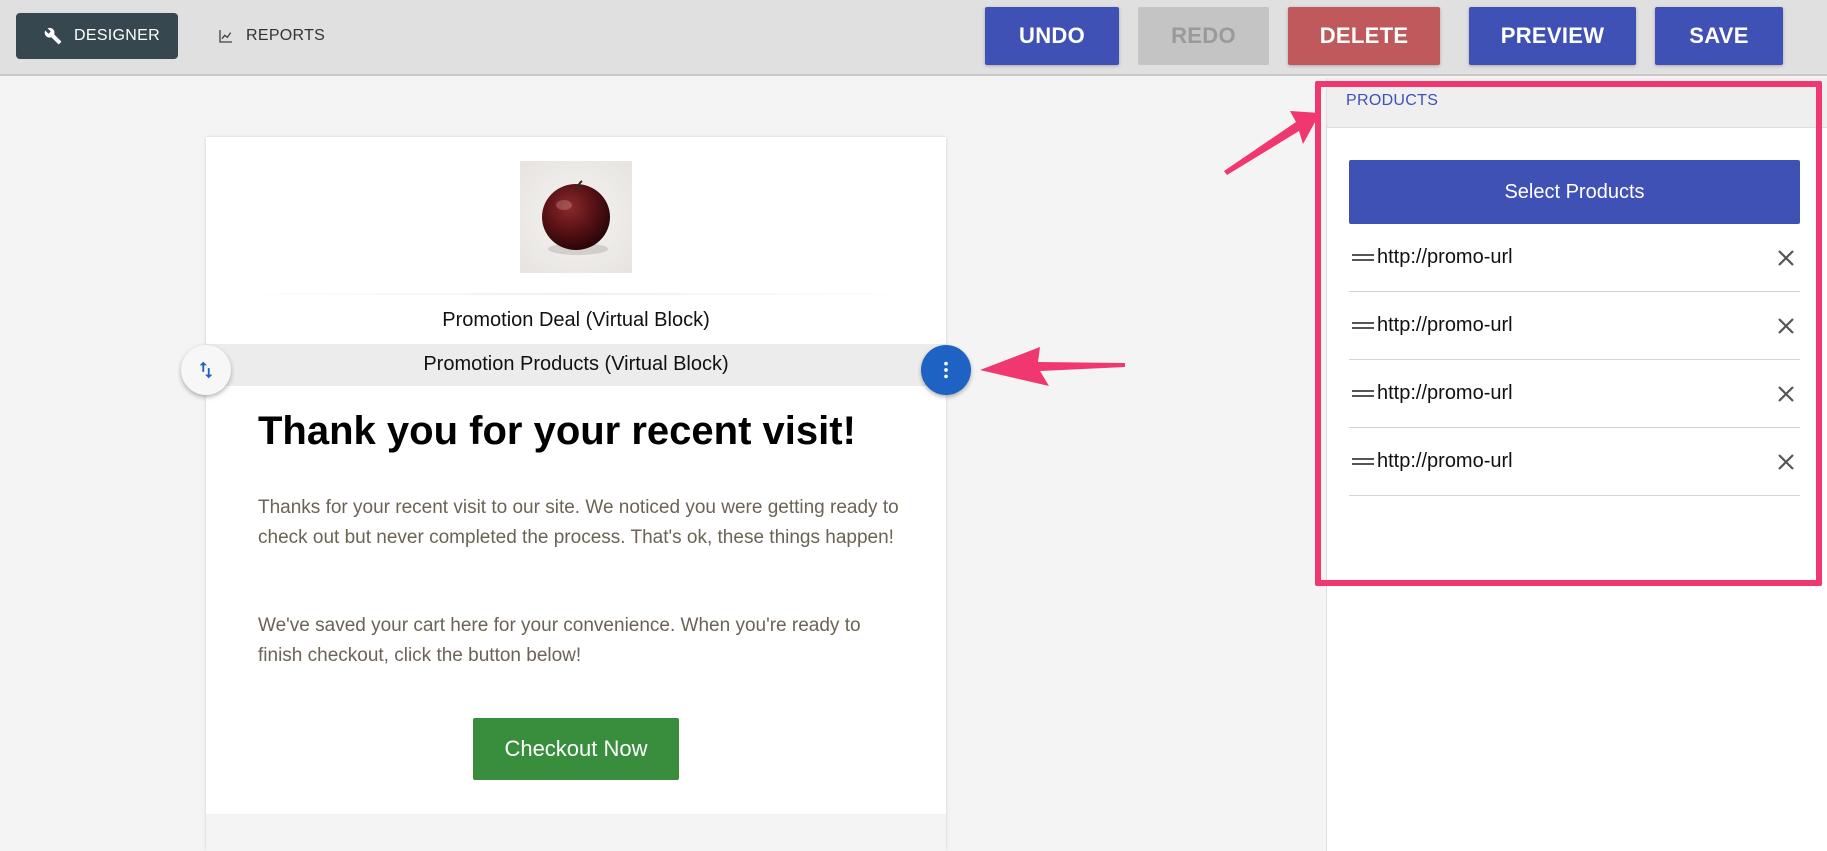 The height and width of the screenshot is (851, 1827). I want to click on email-headline: Thank you for your recent visit!, so click(557, 431).